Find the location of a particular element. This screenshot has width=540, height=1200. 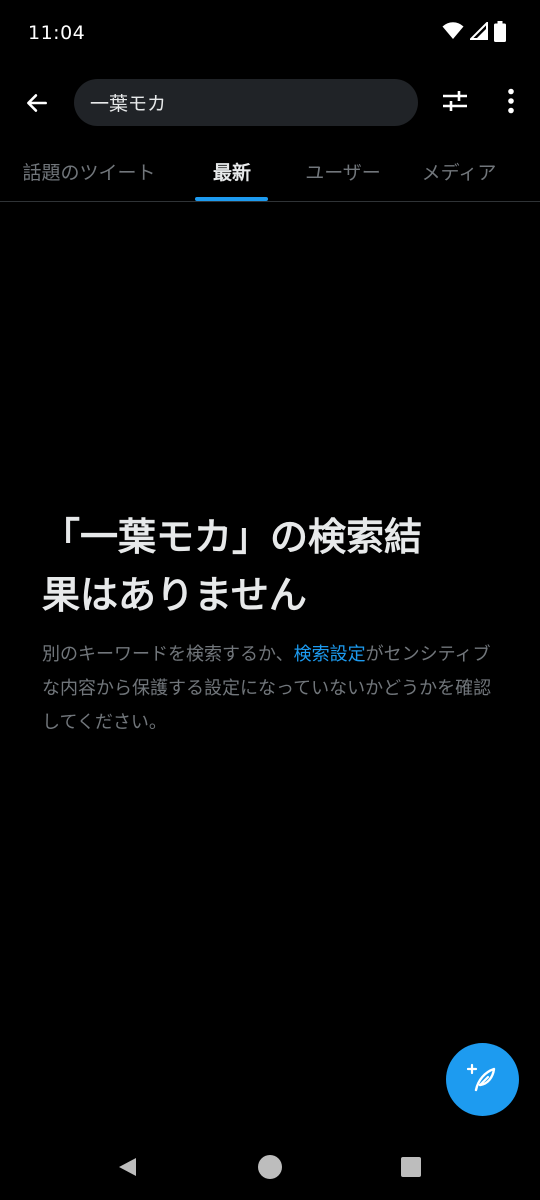

filter-button is located at coordinates (455, 103).